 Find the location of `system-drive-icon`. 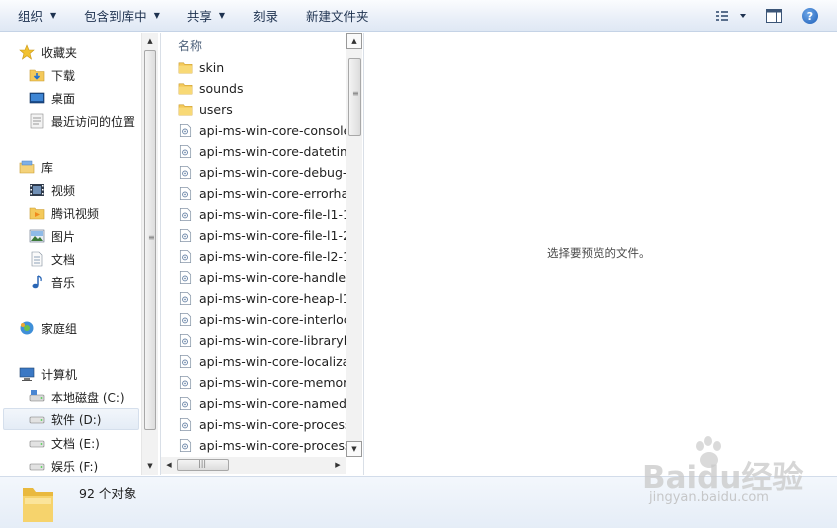

system-drive-icon is located at coordinates (37, 396).